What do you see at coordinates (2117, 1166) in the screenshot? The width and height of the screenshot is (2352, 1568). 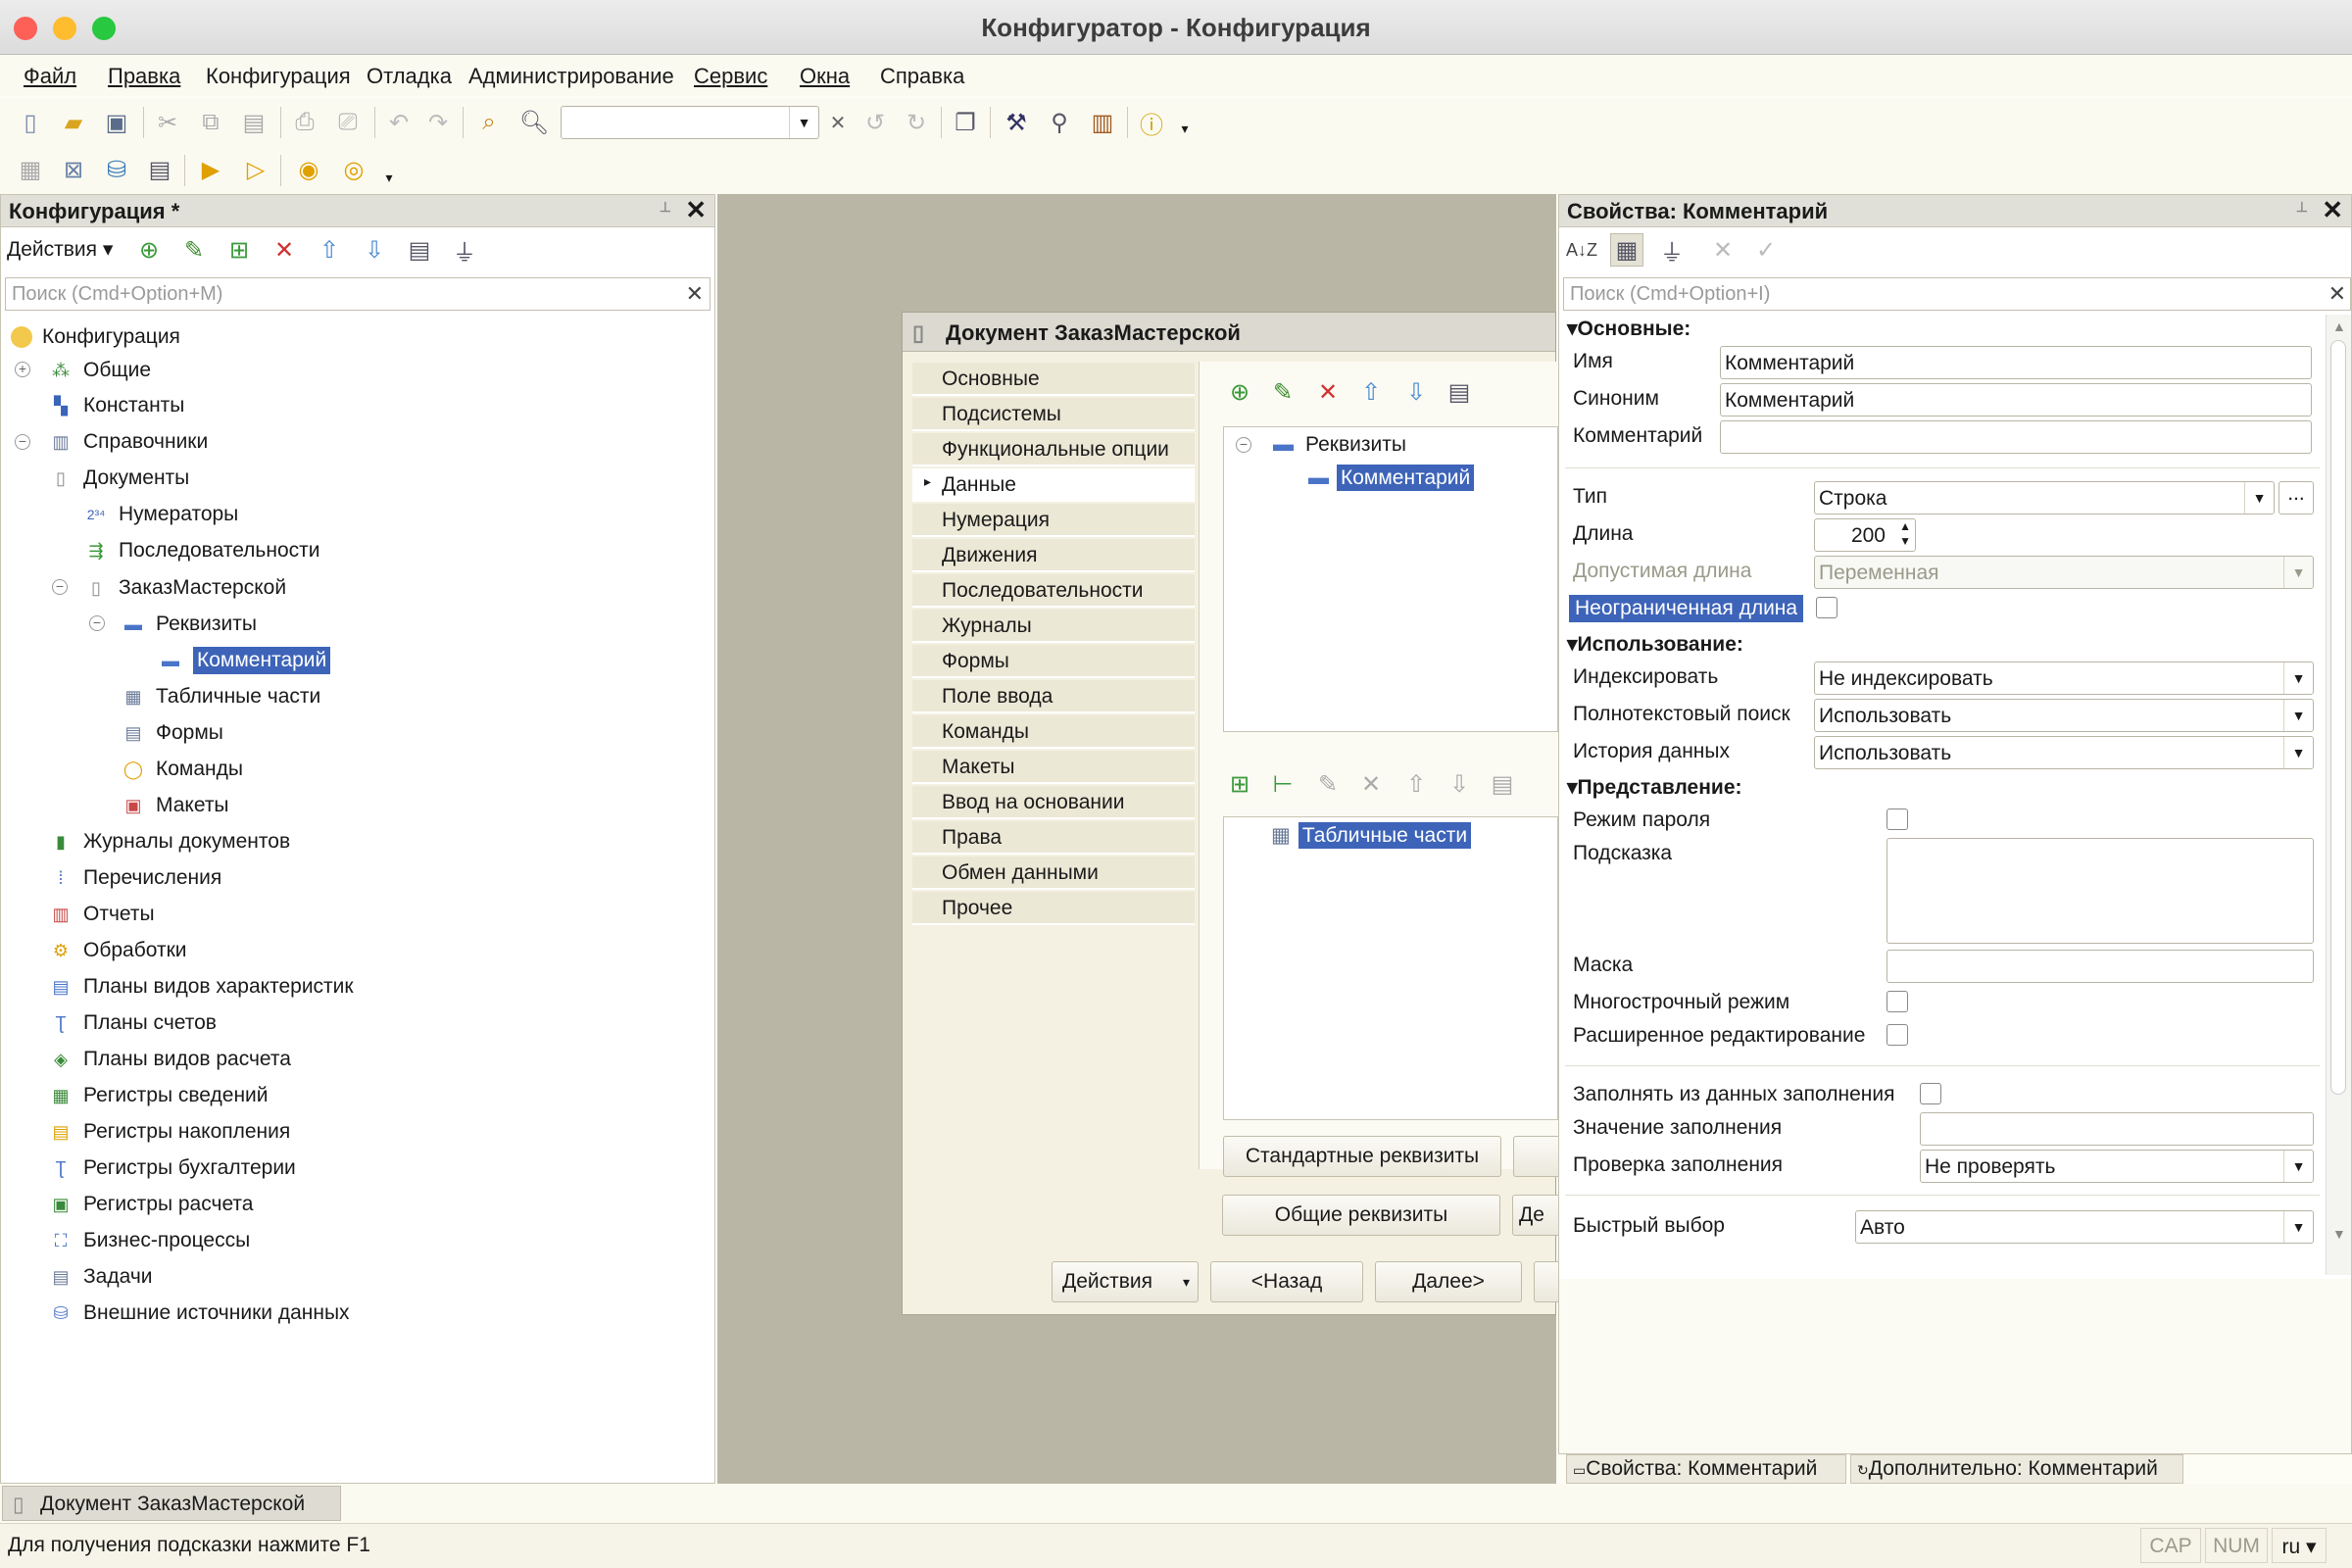 I see `fill-check-field: Не проверять ▼` at bounding box center [2117, 1166].